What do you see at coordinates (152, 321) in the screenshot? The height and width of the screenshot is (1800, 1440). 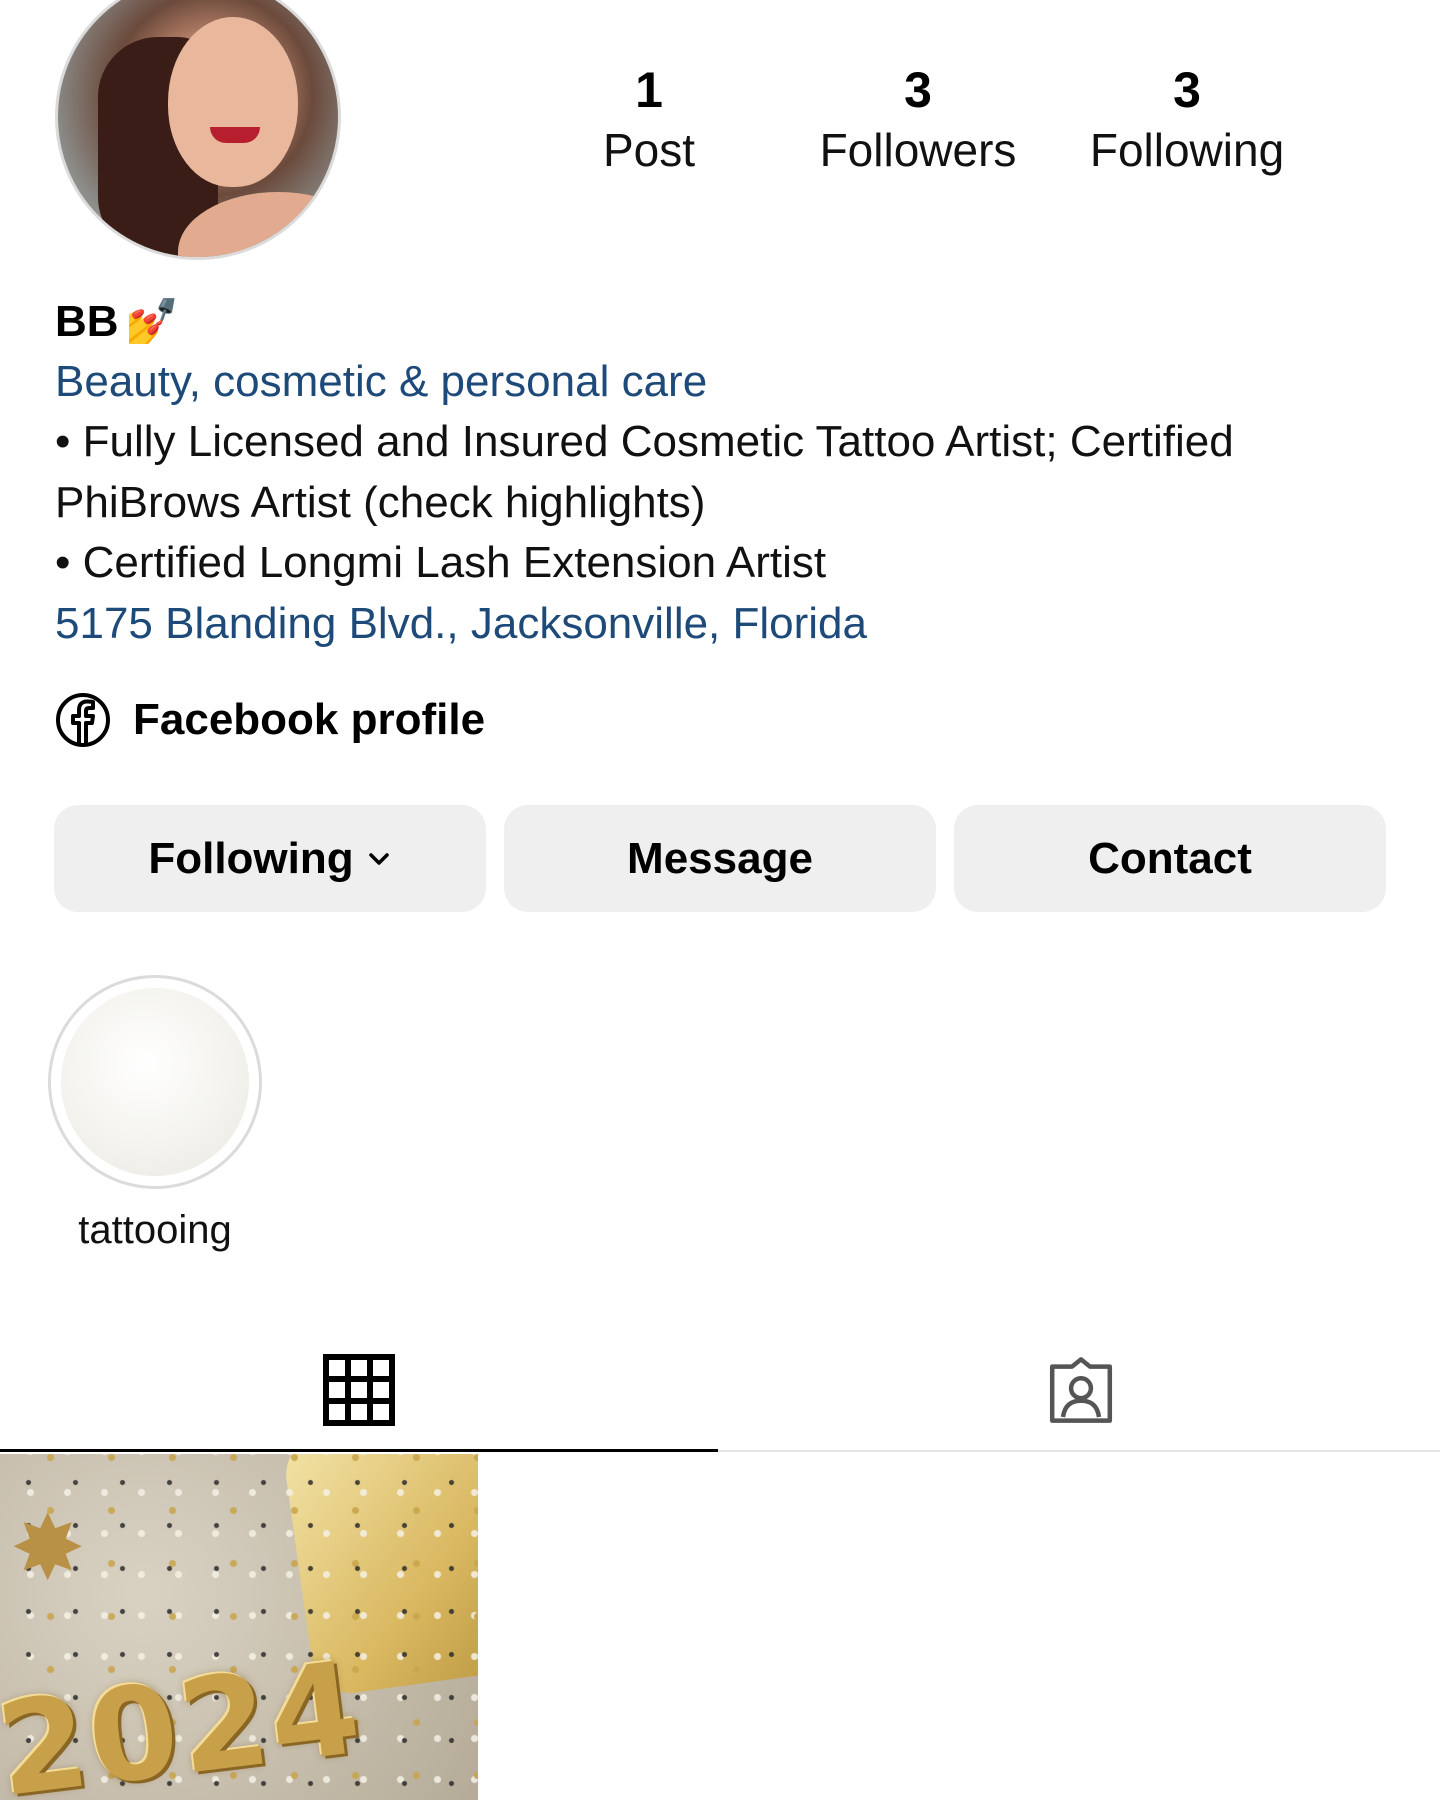 I see `nail-polish-emoji: 💅` at bounding box center [152, 321].